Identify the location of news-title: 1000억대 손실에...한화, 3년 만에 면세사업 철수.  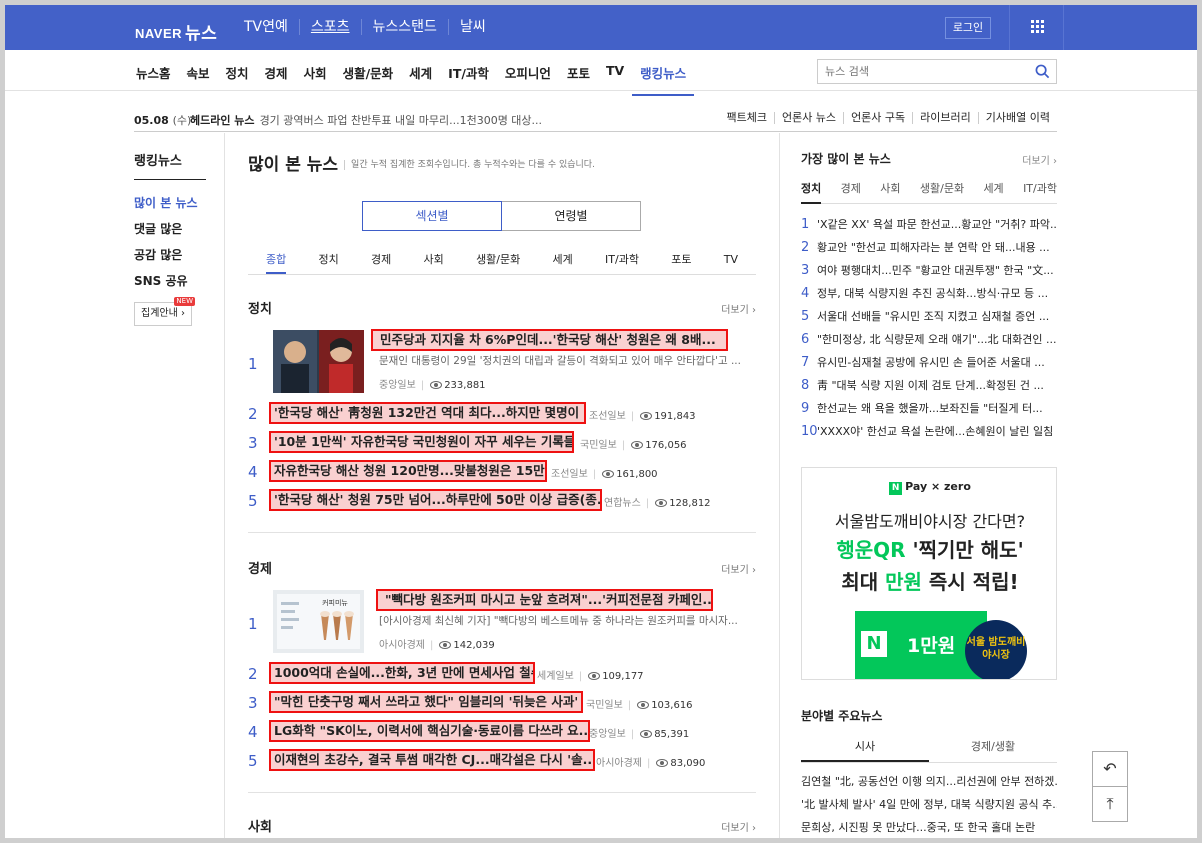
(402, 673).